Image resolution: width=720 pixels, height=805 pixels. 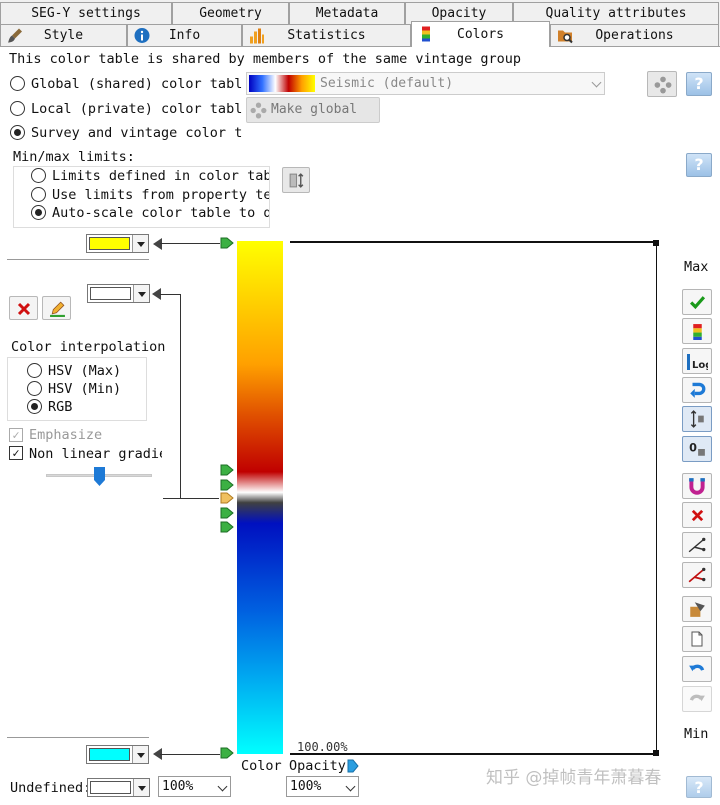 What do you see at coordinates (17, 108) in the screenshot?
I see `radio-local` at bounding box center [17, 108].